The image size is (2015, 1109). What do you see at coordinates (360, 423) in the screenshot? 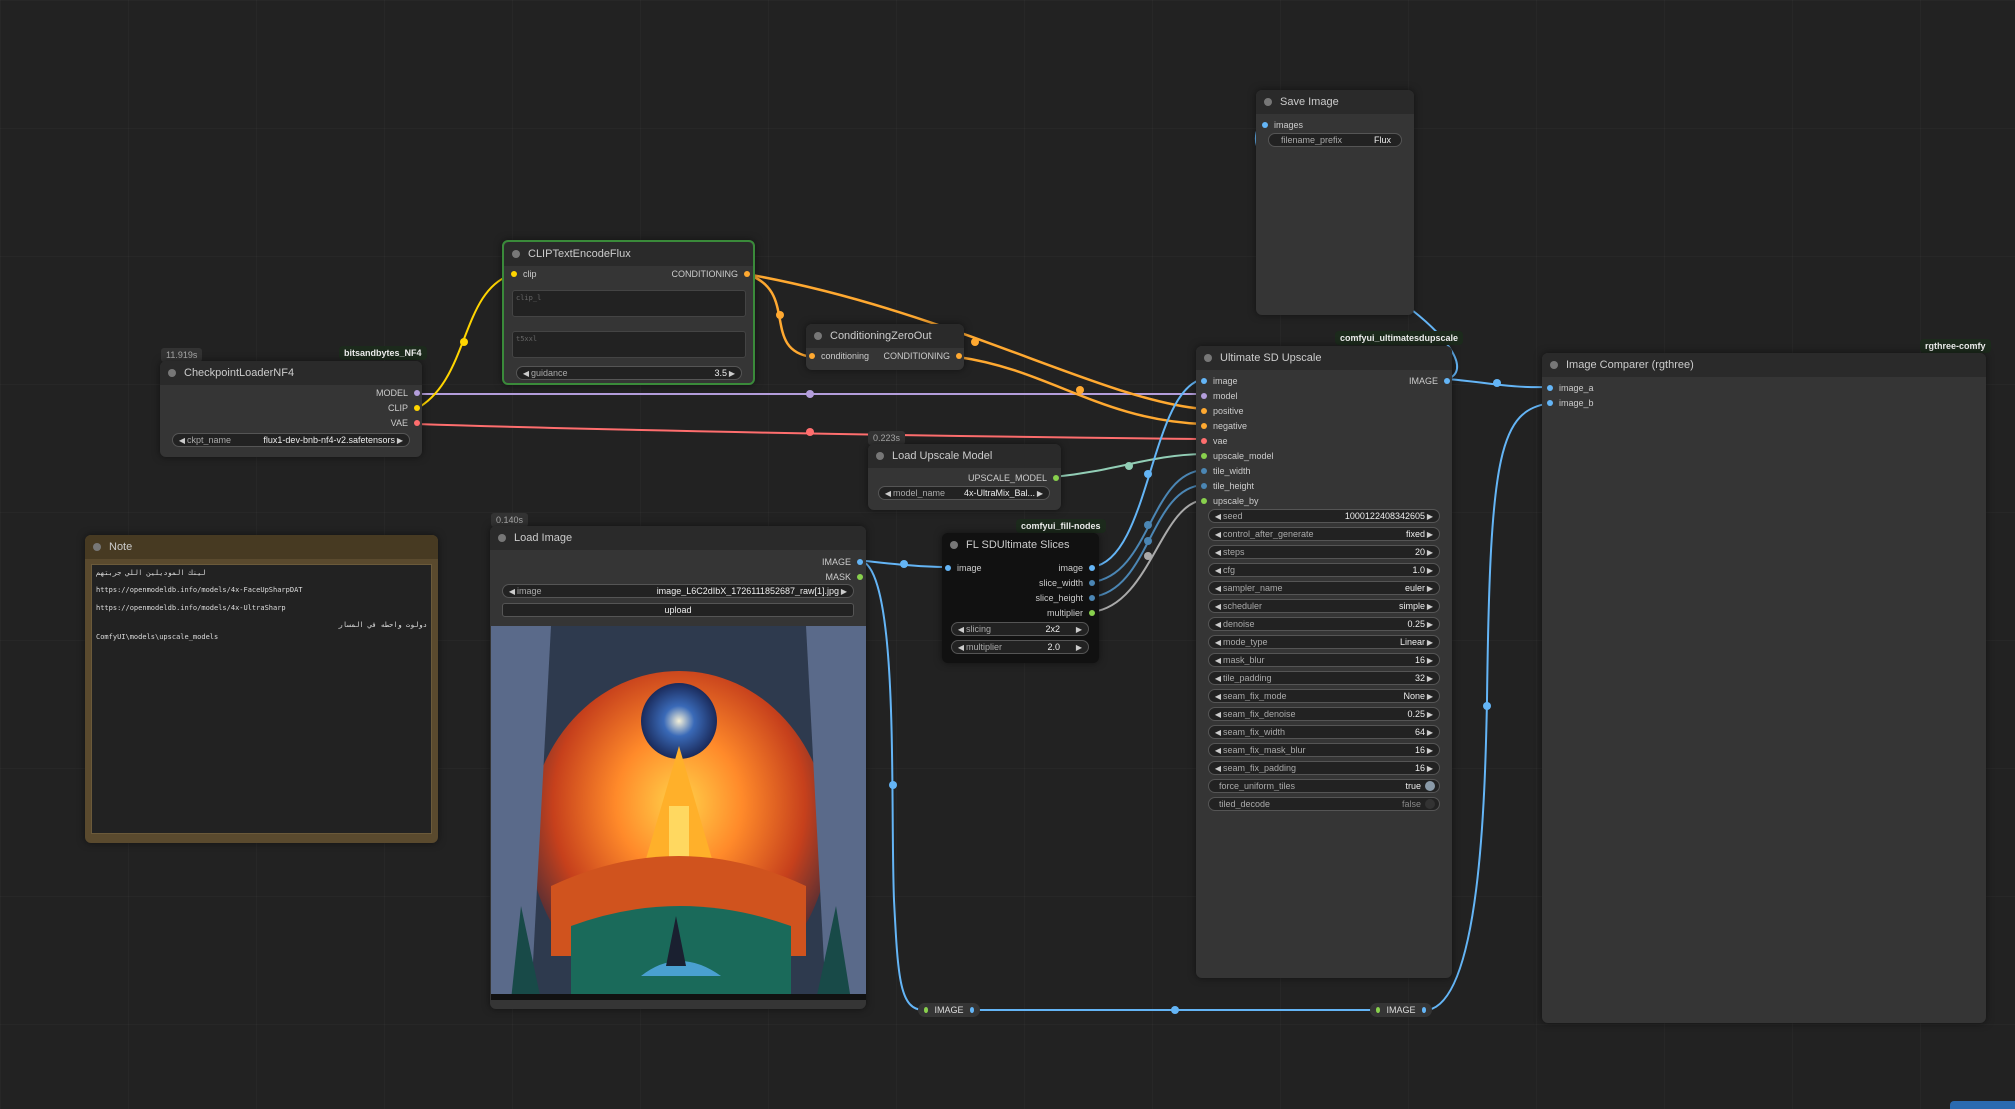
I see `output-vae: VAE` at bounding box center [360, 423].